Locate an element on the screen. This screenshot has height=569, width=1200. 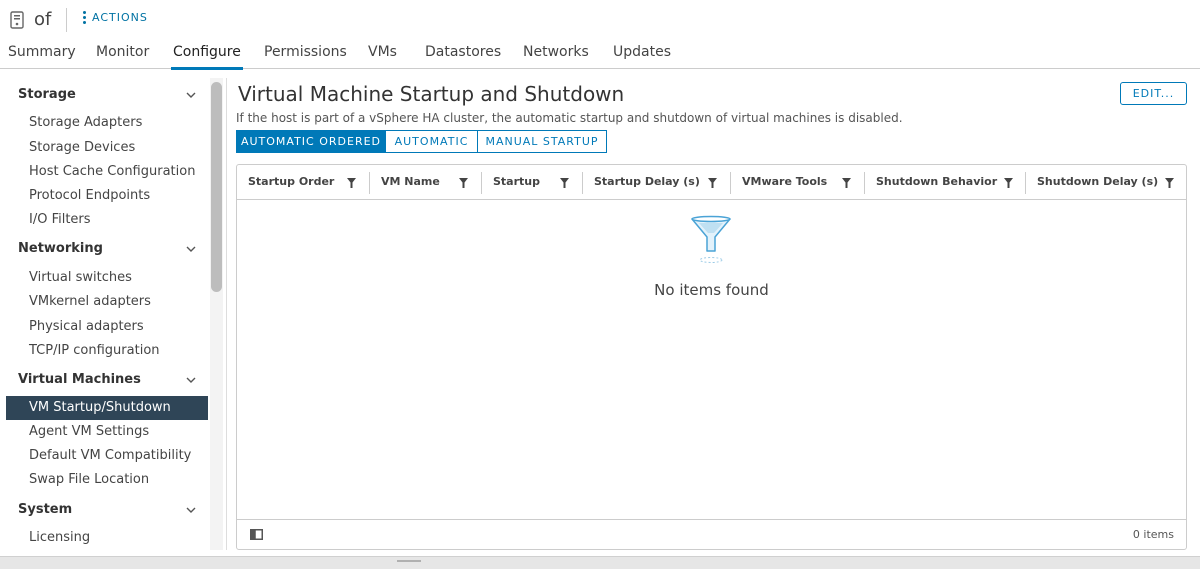
sidebar-item-physical-adapters: Physical adapters is located at coordinates (86, 326).